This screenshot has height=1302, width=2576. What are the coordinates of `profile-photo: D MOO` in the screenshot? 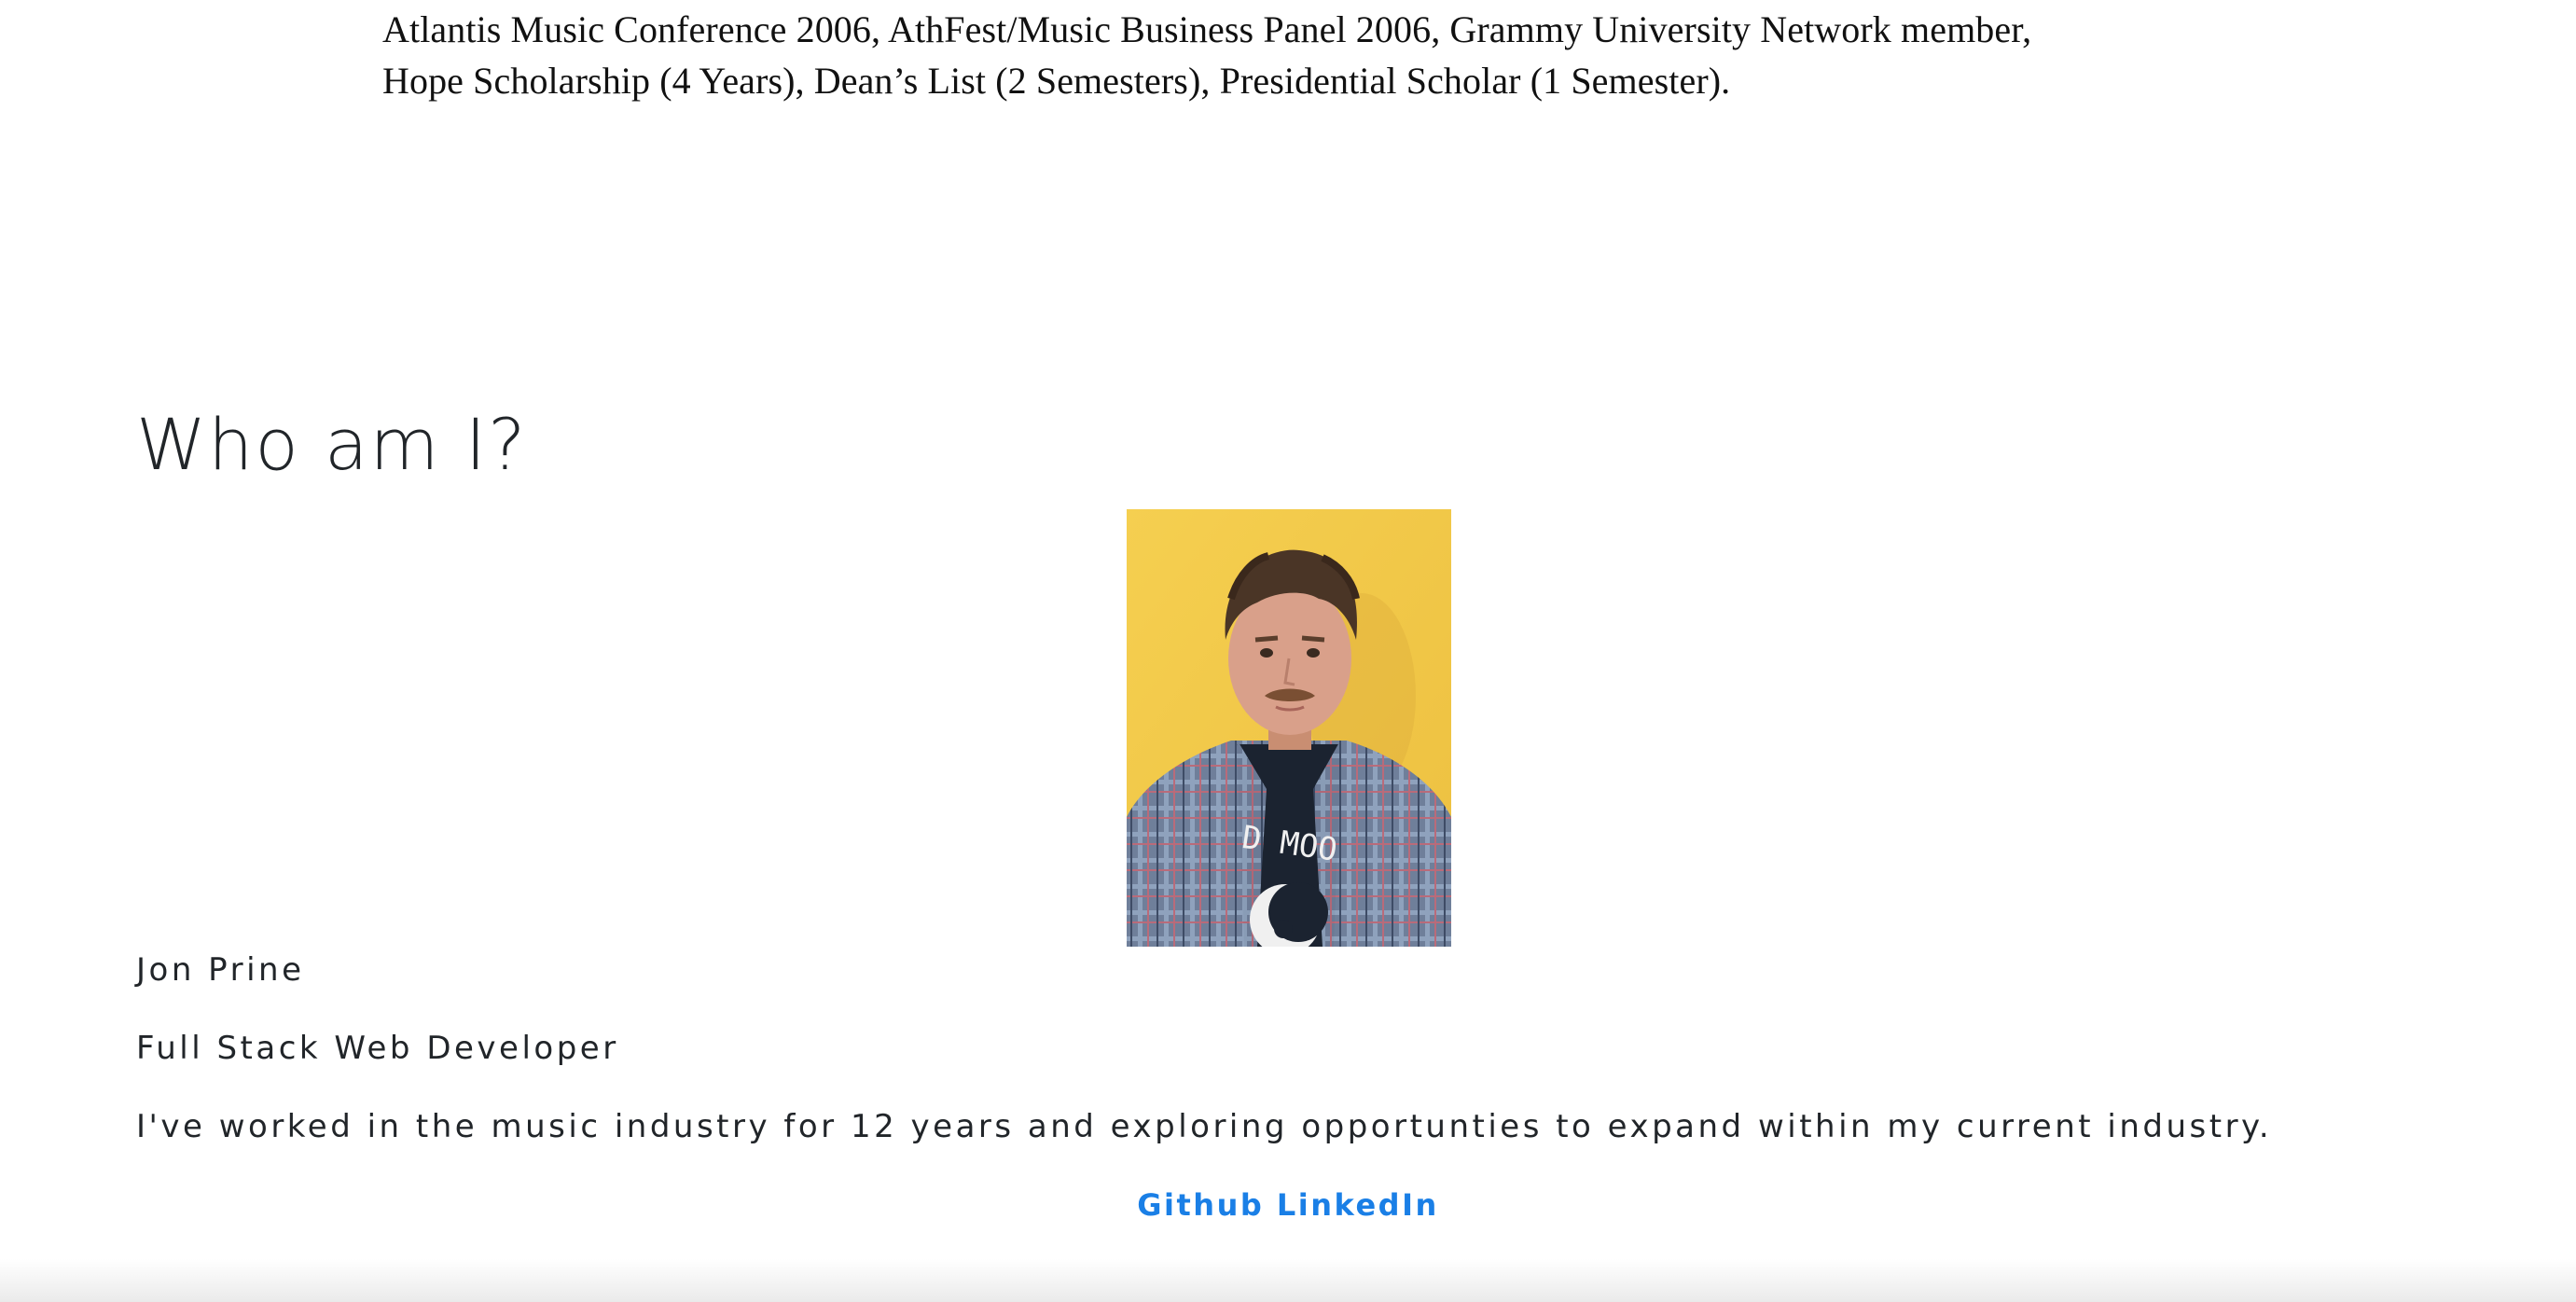 It's located at (1289, 728).